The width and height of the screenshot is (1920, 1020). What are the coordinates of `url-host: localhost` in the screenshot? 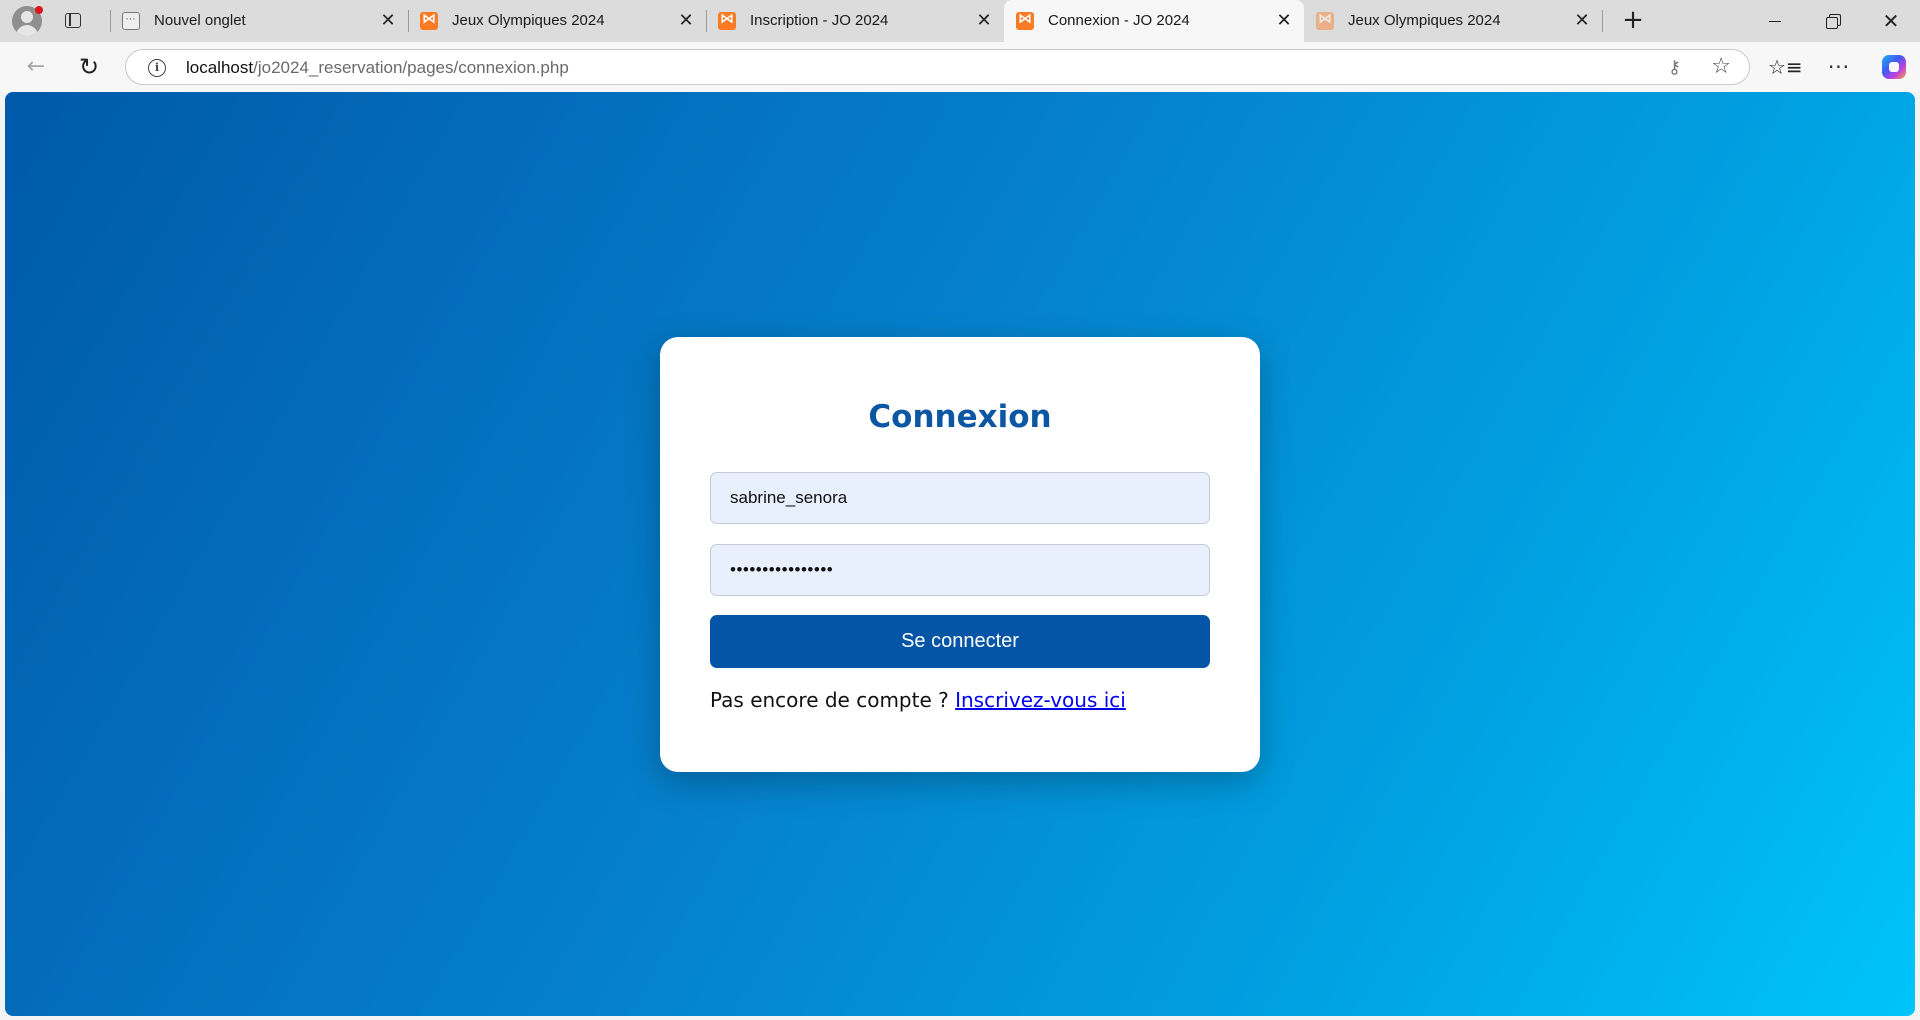 It's located at (220, 67).